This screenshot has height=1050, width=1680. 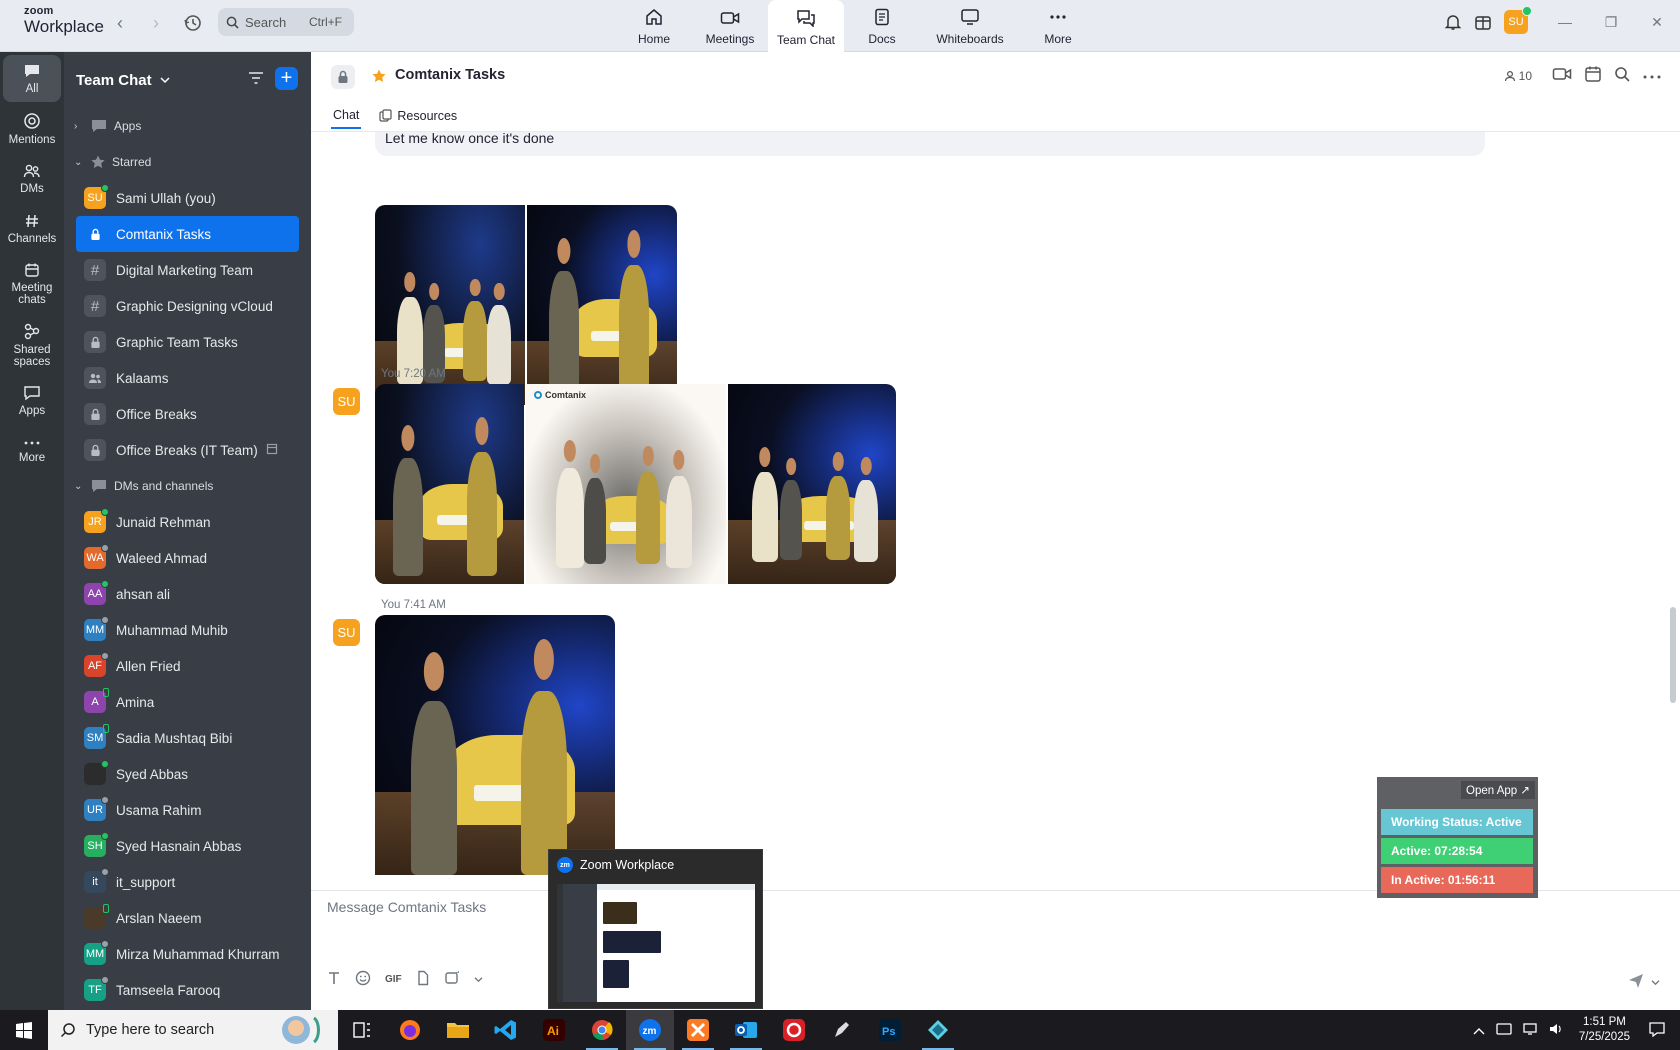 What do you see at coordinates (626, 484) in the screenshot?
I see `photo-attachment: Comtanix` at bounding box center [626, 484].